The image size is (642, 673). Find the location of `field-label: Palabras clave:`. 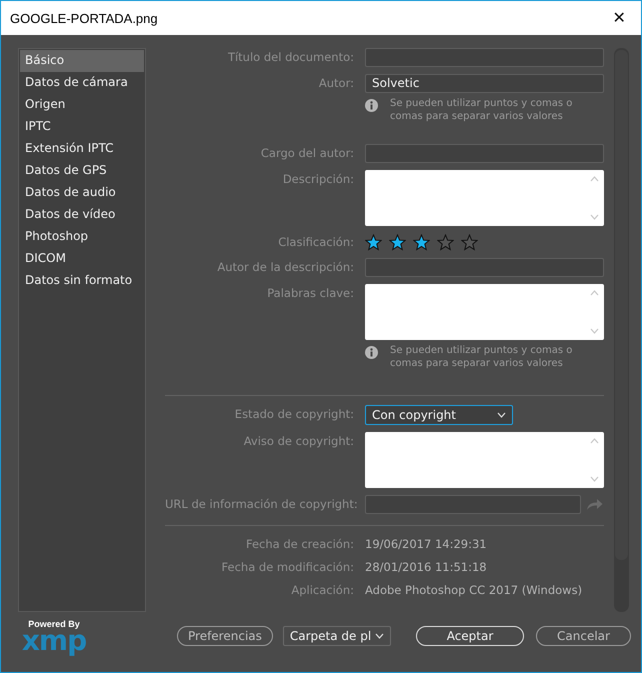

field-label: Palabras clave: is located at coordinates (310, 293).